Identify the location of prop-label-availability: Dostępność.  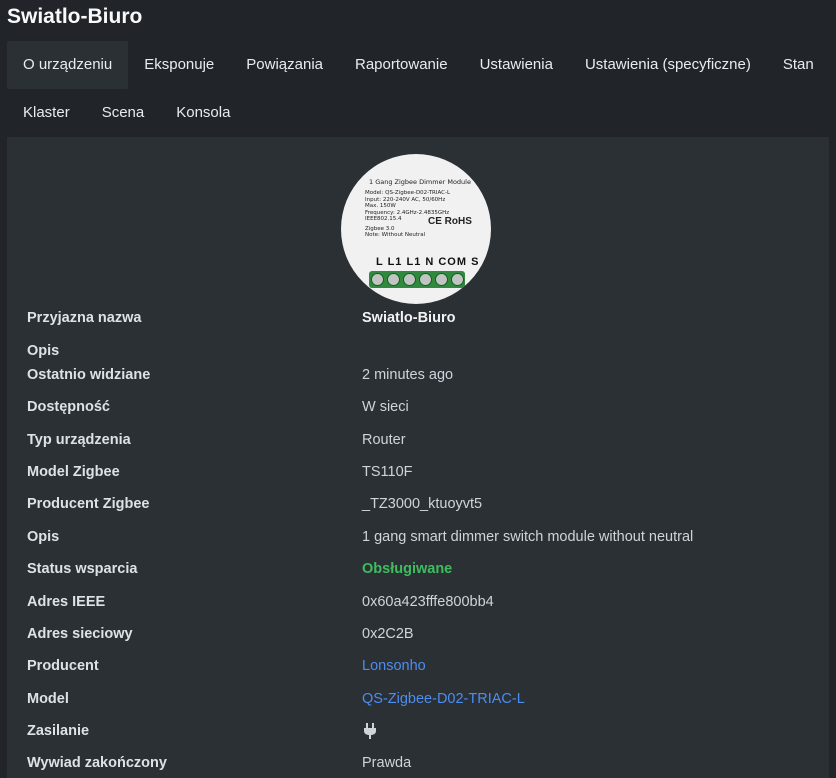
(68, 407).